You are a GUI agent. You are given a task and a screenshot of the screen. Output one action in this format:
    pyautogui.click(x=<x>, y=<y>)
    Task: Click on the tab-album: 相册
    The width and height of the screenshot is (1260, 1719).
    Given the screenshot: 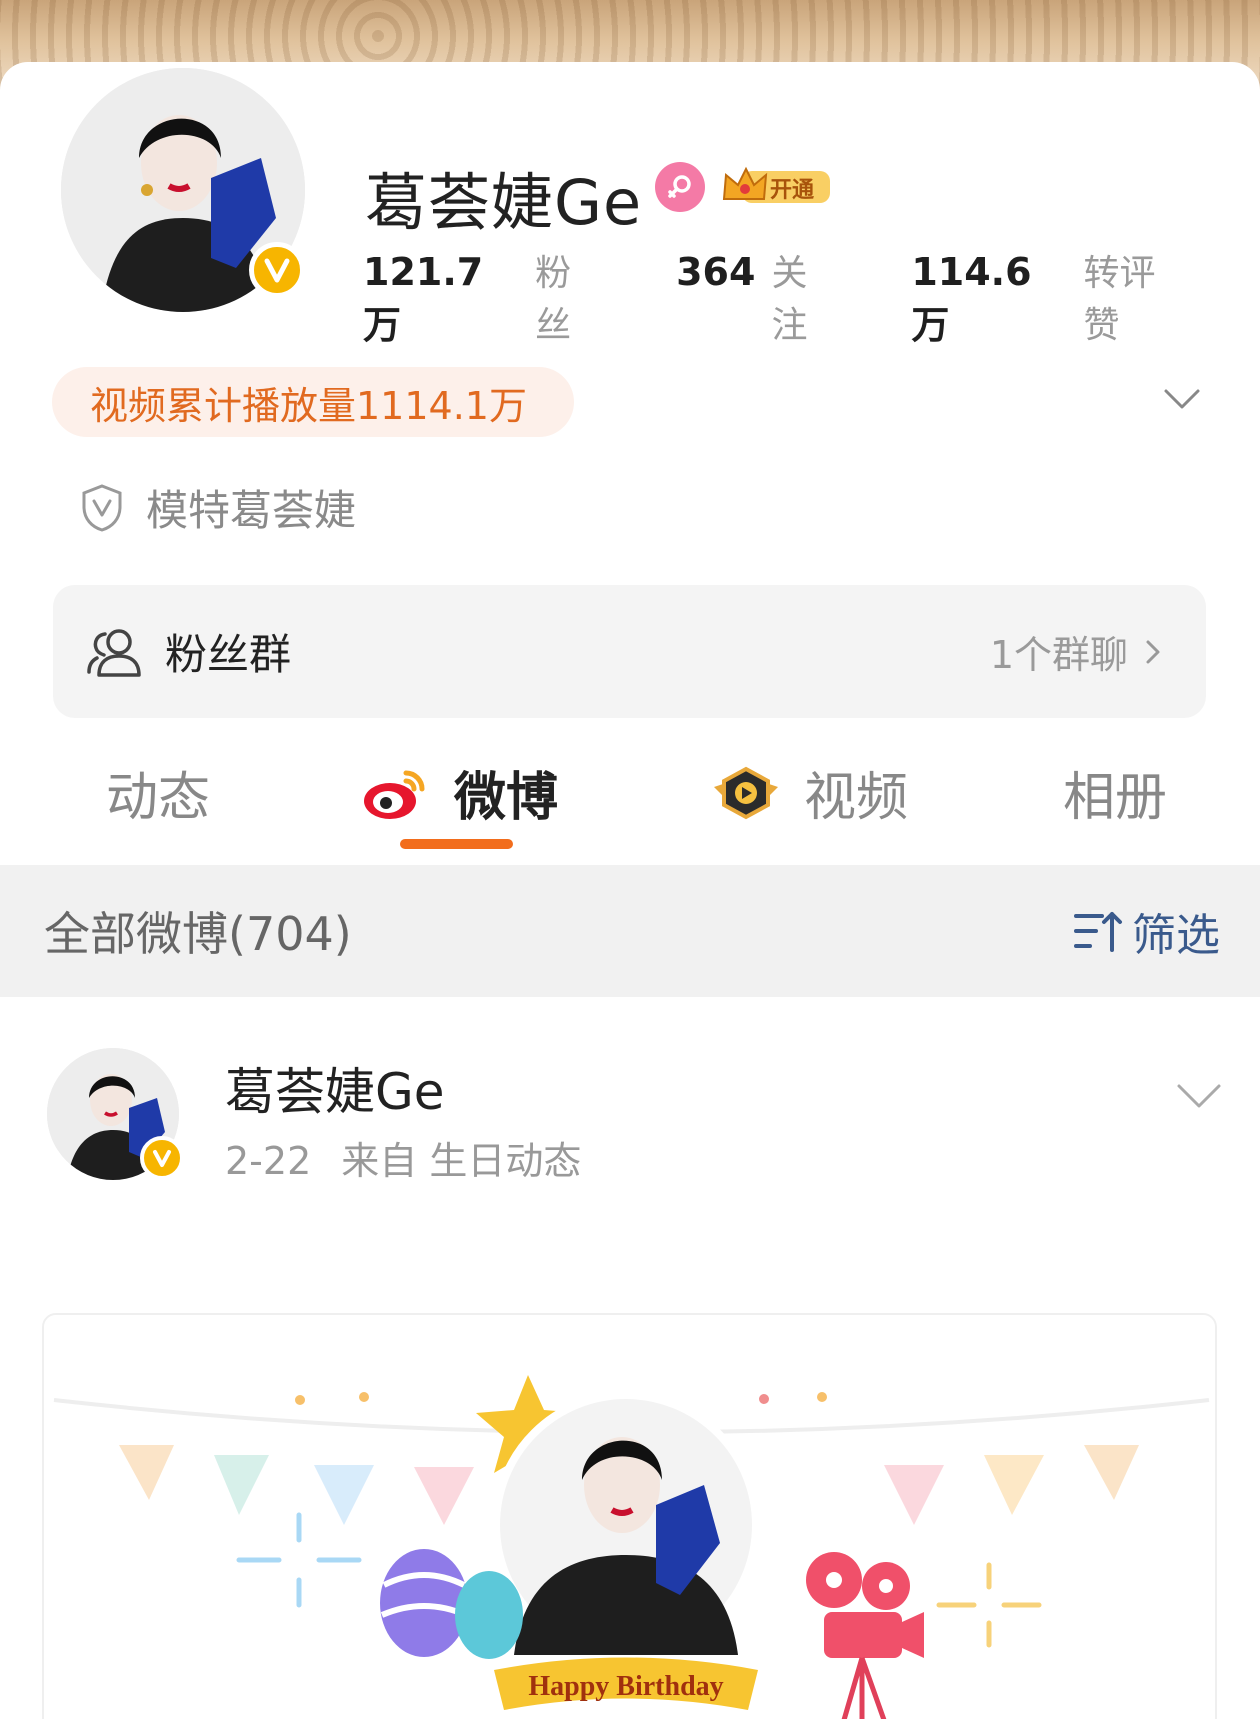 What is the action you would take?
    pyautogui.click(x=1115, y=792)
    